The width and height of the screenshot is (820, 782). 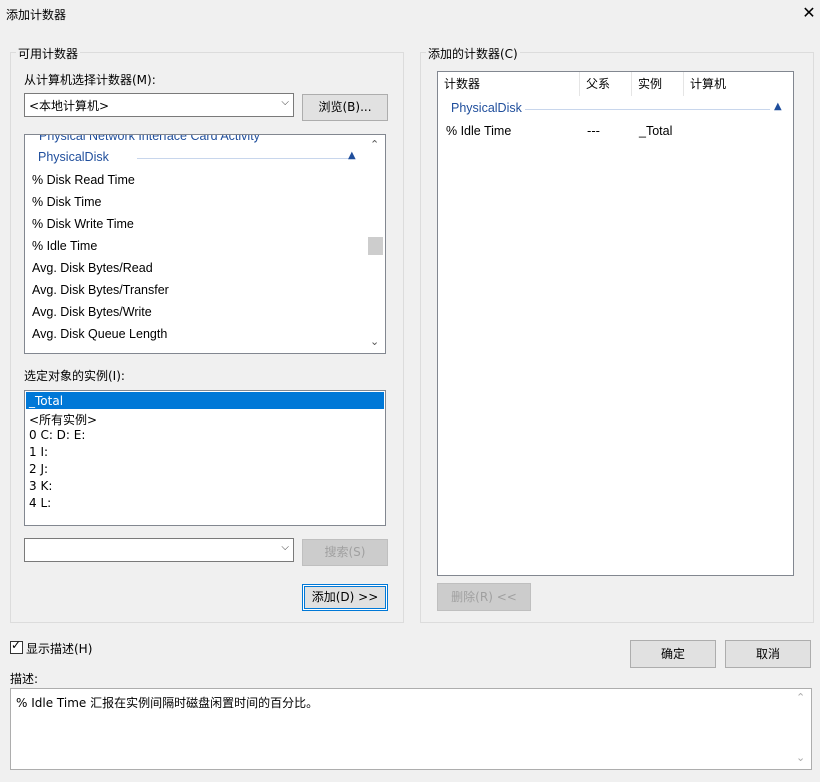 I want to click on counter-item: % Disk Read Time, so click(x=83, y=180).